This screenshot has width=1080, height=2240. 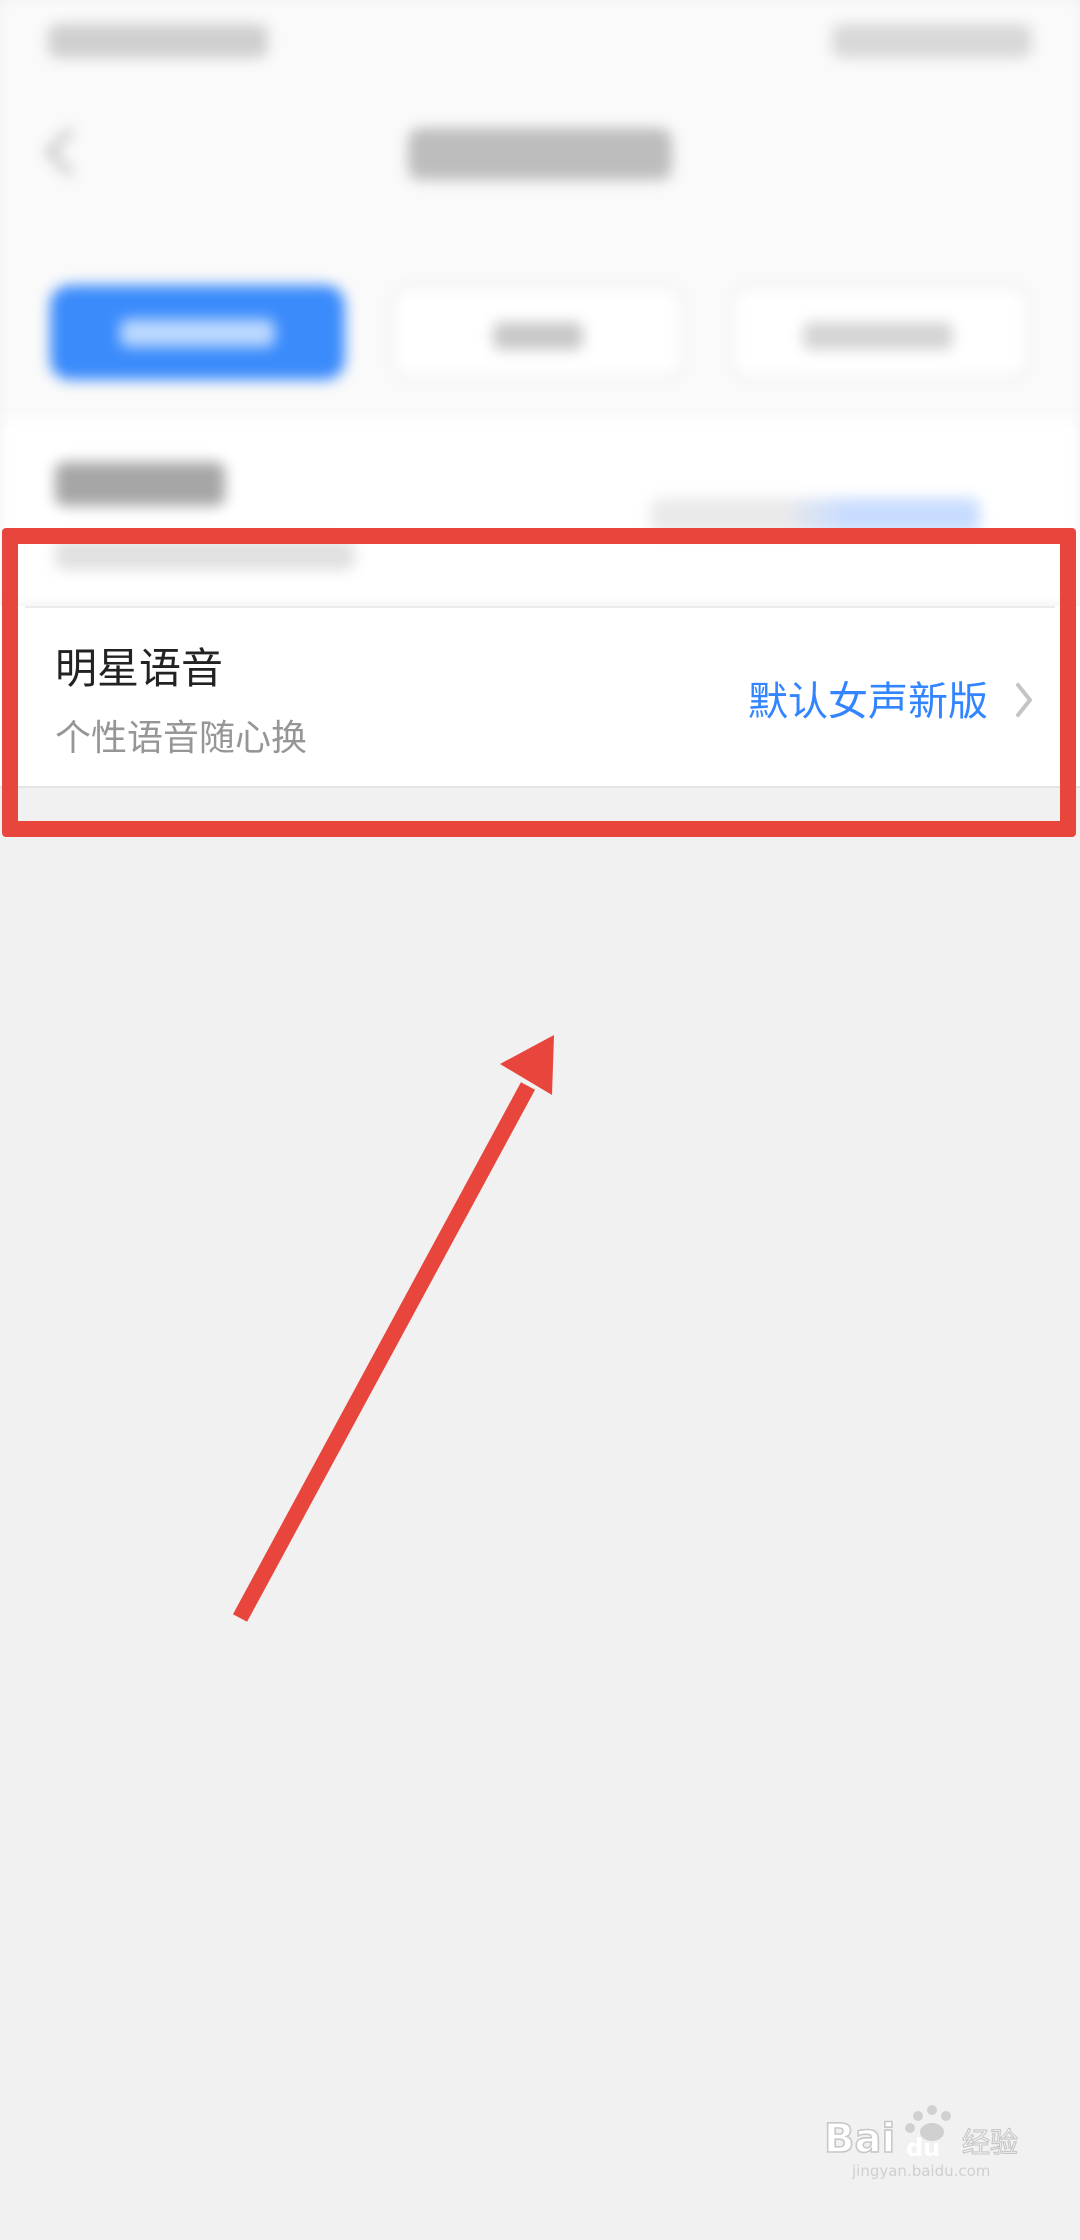 What do you see at coordinates (920, 2171) in the screenshot?
I see `svg-text: jingyan.baidu.com` at bounding box center [920, 2171].